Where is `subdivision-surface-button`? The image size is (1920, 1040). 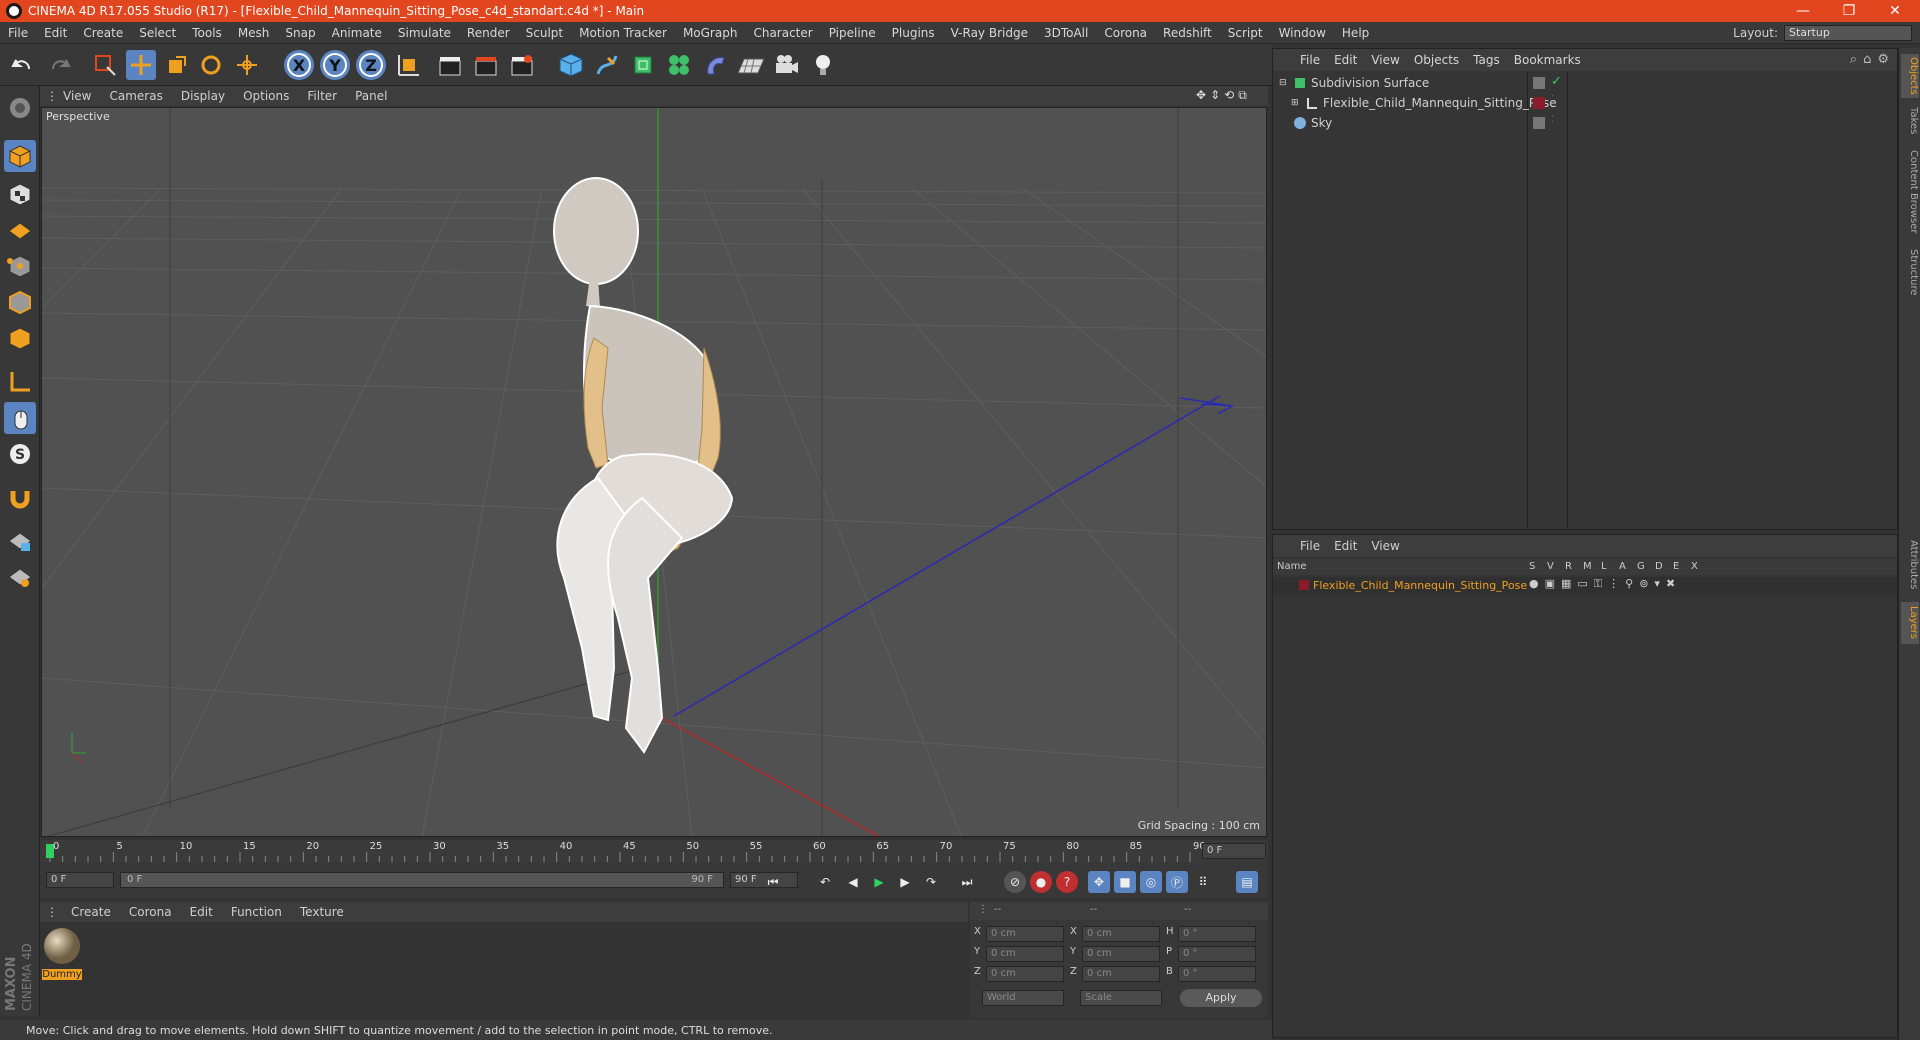
subdivision-surface-button is located at coordinates (643, 65).